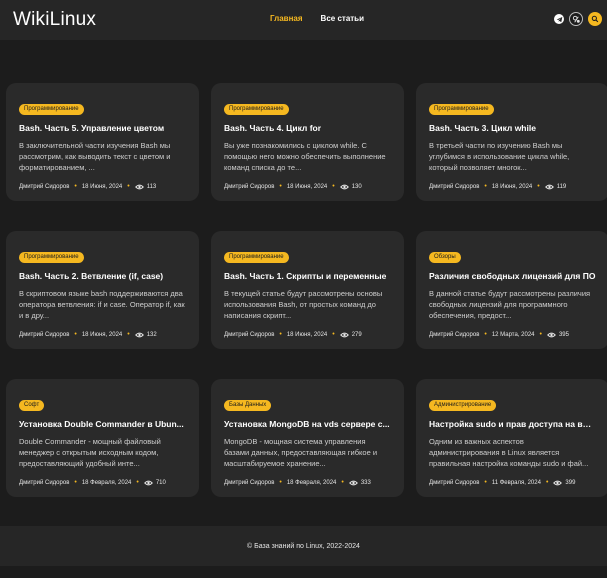 The image size is (607, 578). I want to click on site-logo: WikiLinux, so click(54, 20).